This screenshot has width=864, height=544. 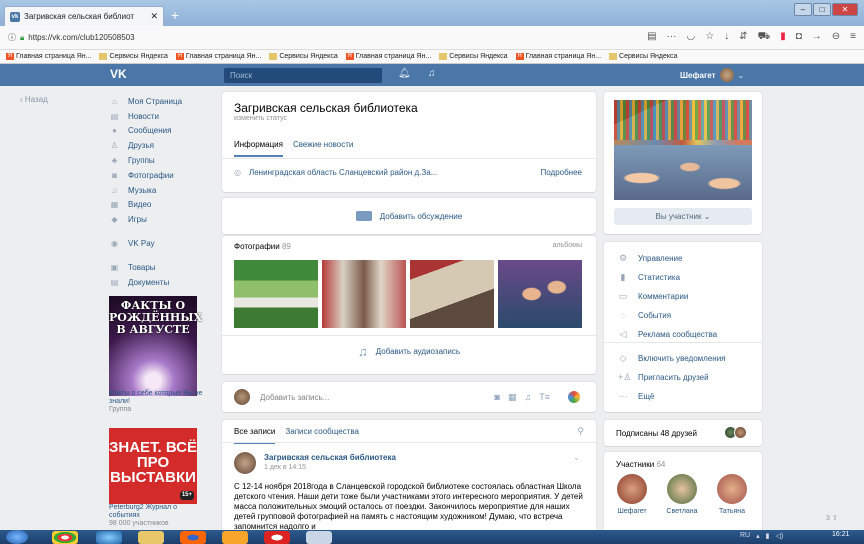 I want to click on settings-wheel-icon, so click(x=574, y=397).